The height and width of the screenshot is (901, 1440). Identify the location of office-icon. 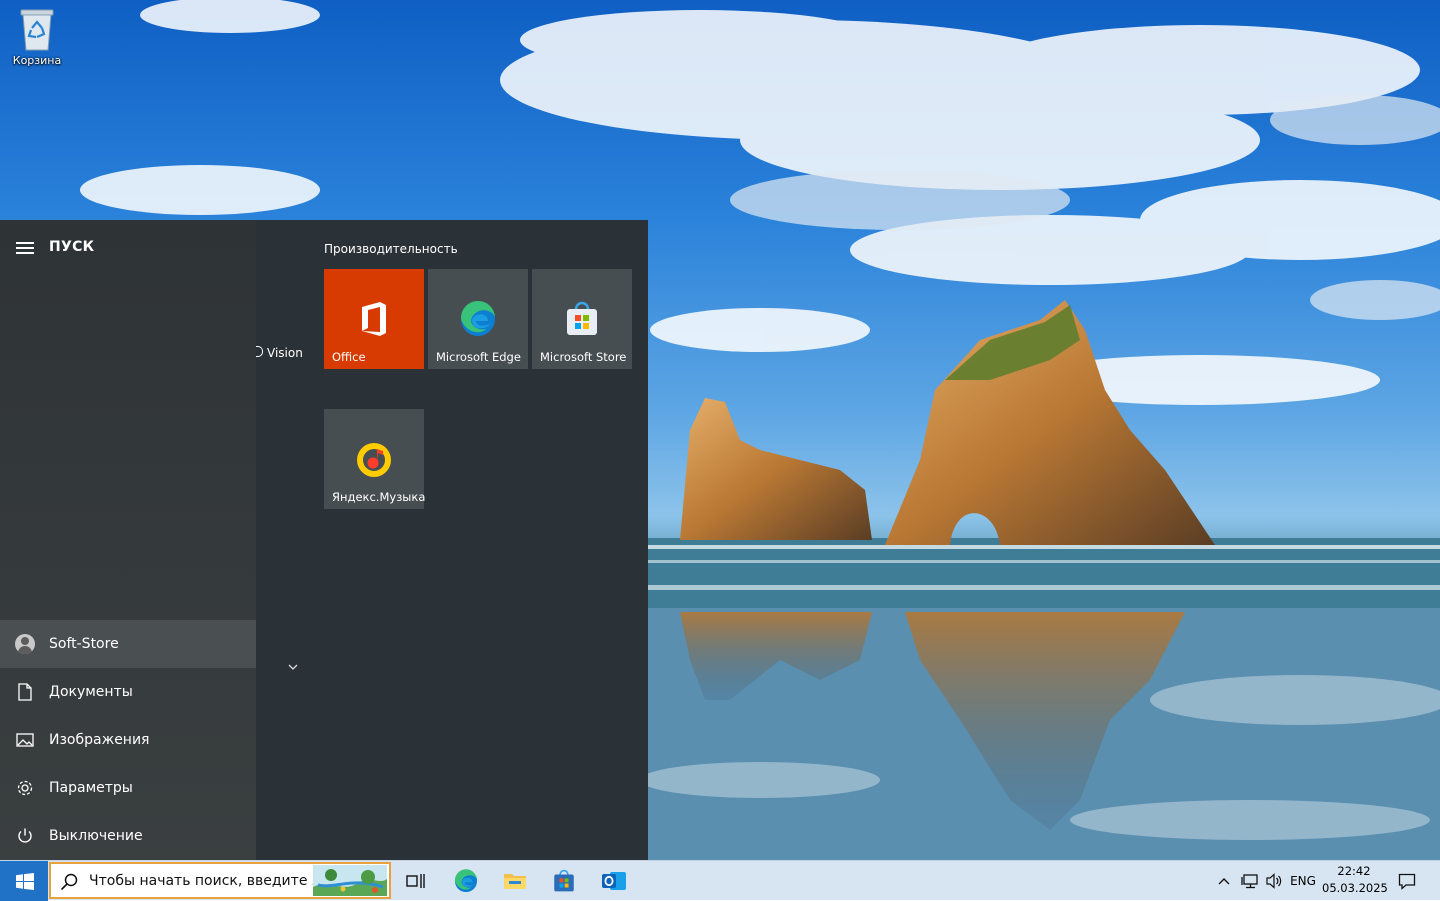
(374, 319).